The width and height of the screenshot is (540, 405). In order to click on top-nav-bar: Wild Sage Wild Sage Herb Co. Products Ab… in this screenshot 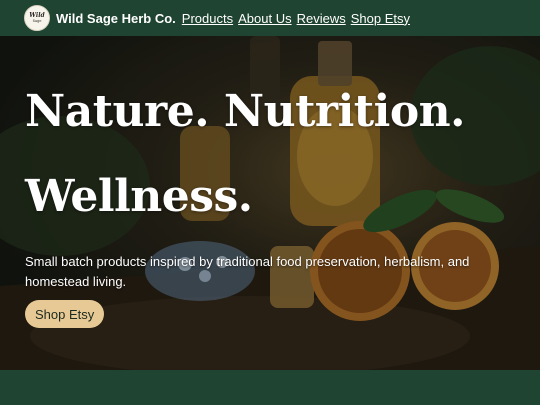, I will do `click(270, 18)`.